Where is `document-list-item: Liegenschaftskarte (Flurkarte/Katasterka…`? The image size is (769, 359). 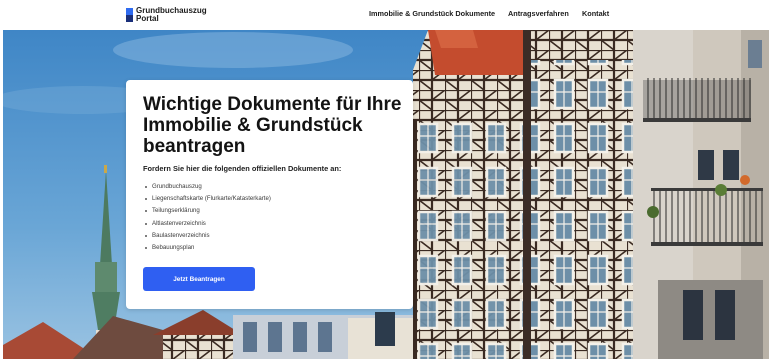 document-list-item: Liegenschaftskarte (Flurkarte/Katasterka… is located at coordinates (207, 199).